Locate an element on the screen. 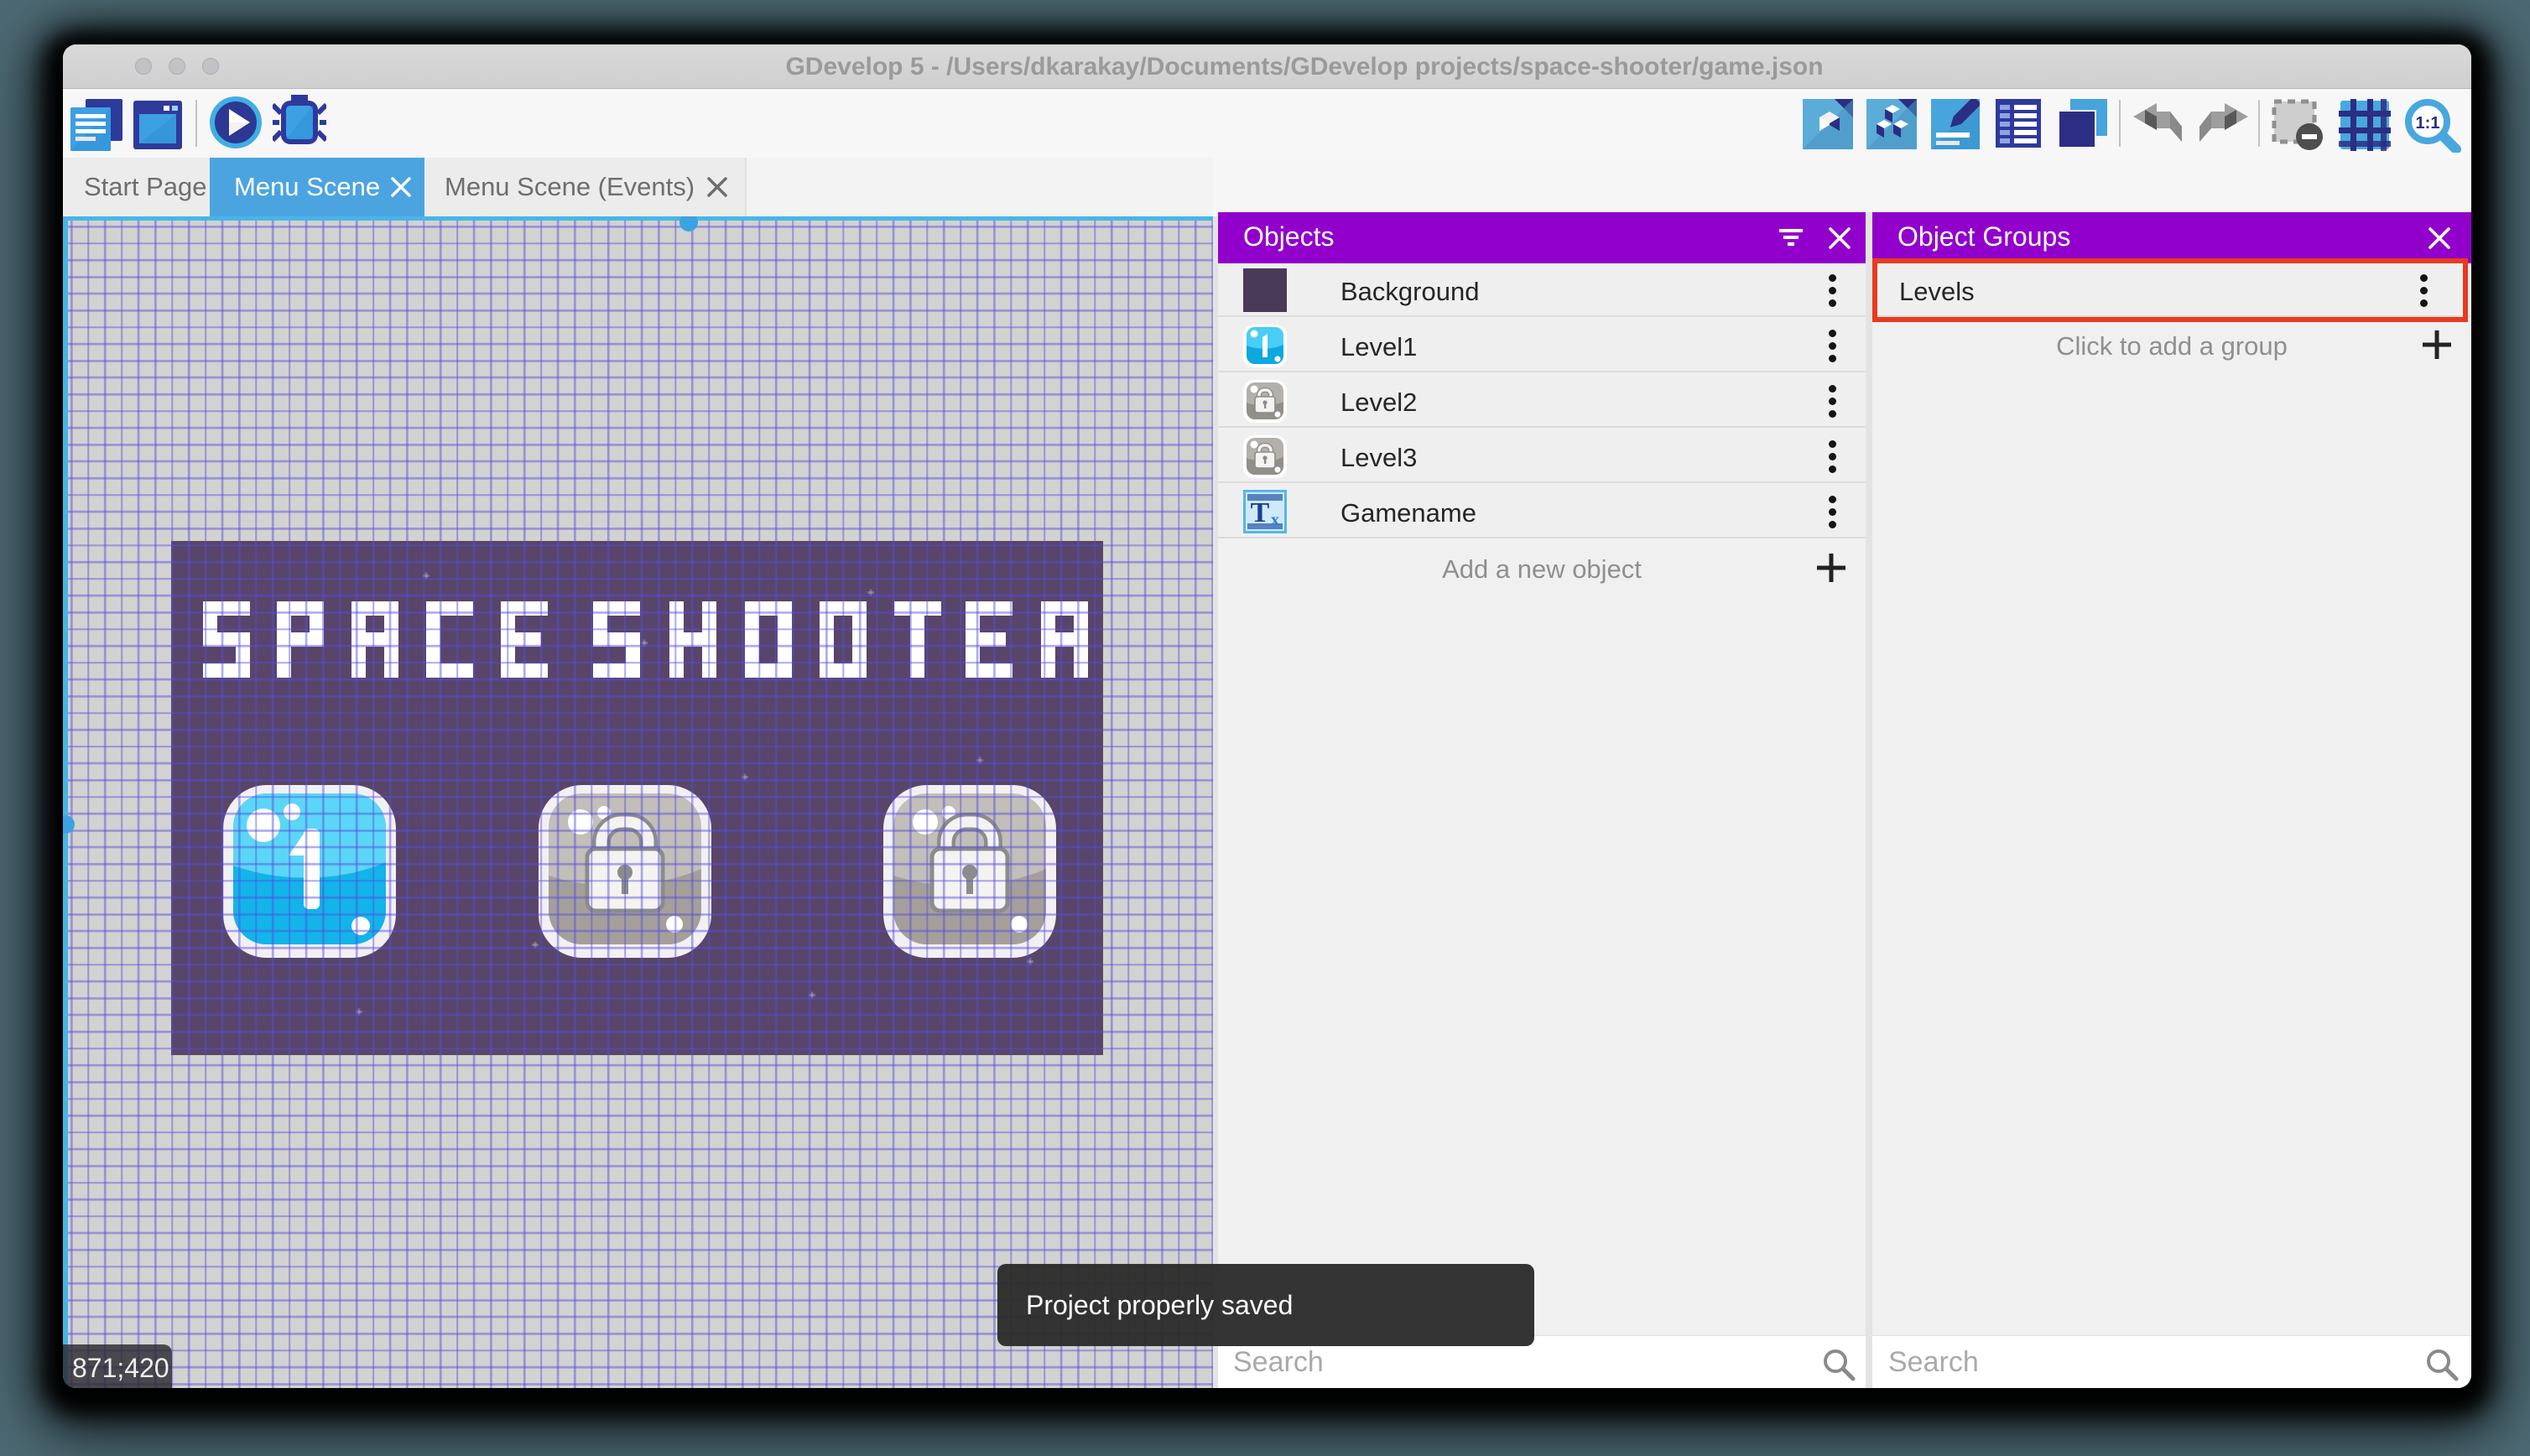  svg-text: T is located at coordinates (1260, 512).